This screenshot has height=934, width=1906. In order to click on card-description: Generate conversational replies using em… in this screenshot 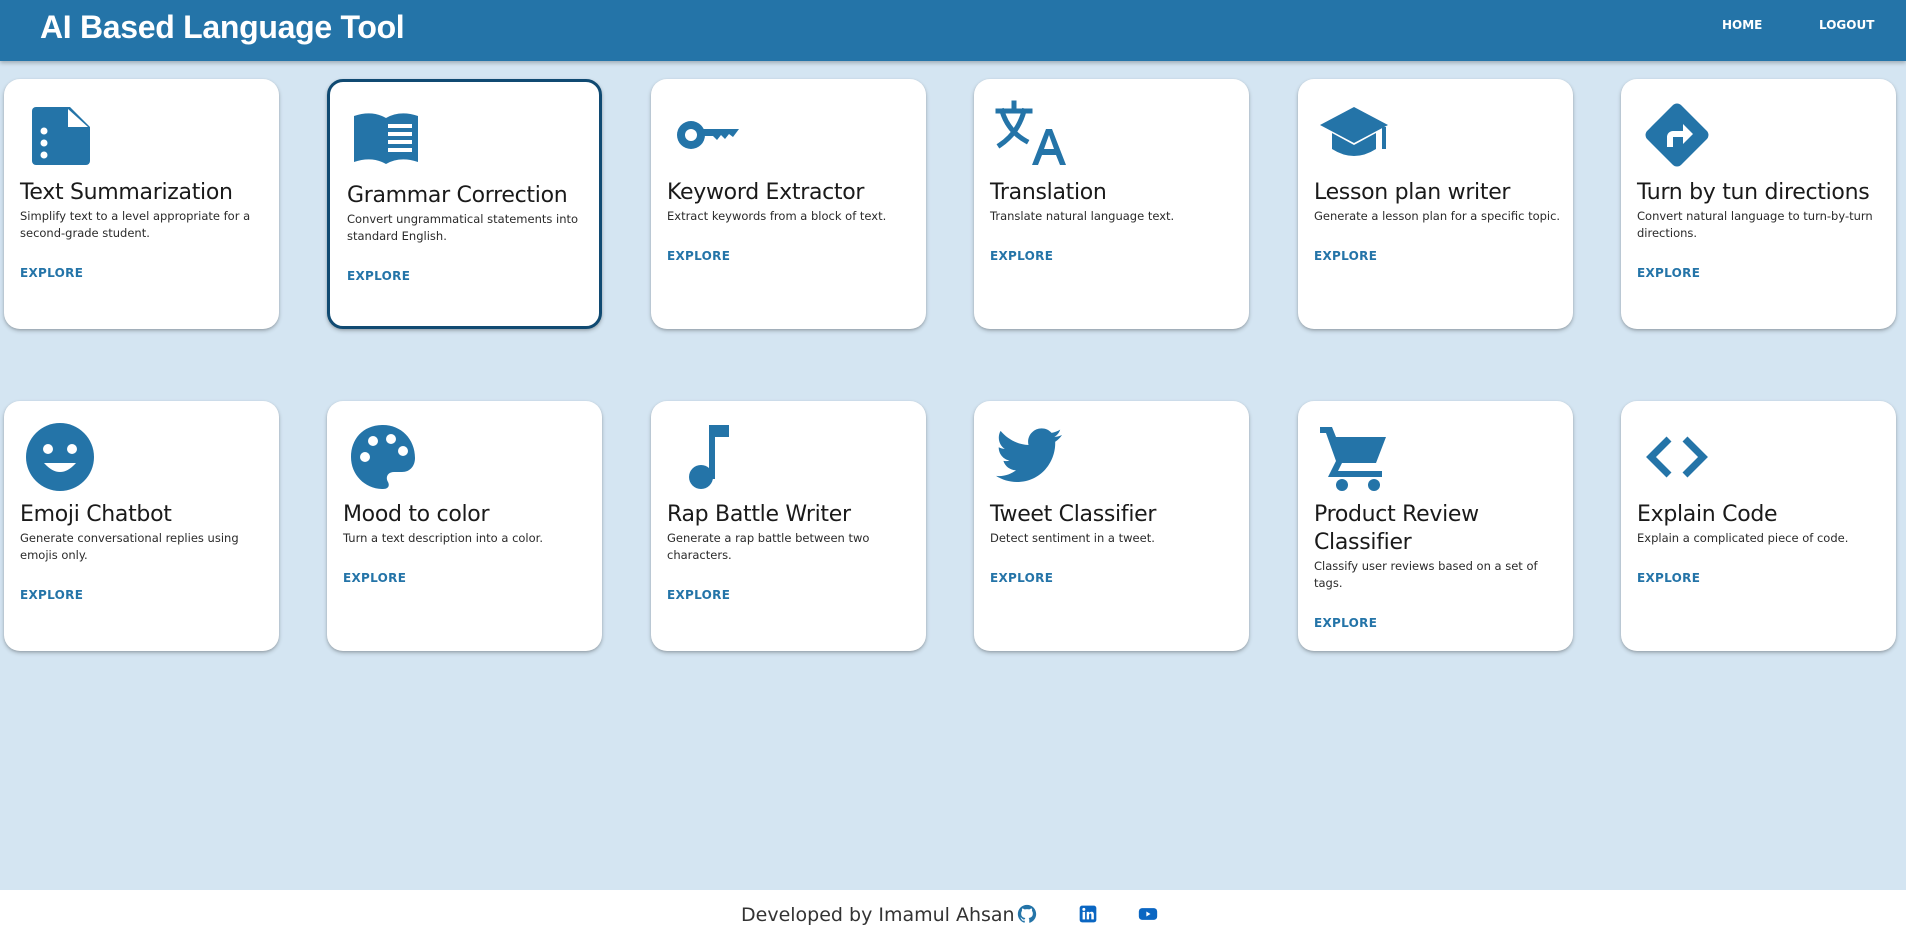, I will do `click(129, 546)`.